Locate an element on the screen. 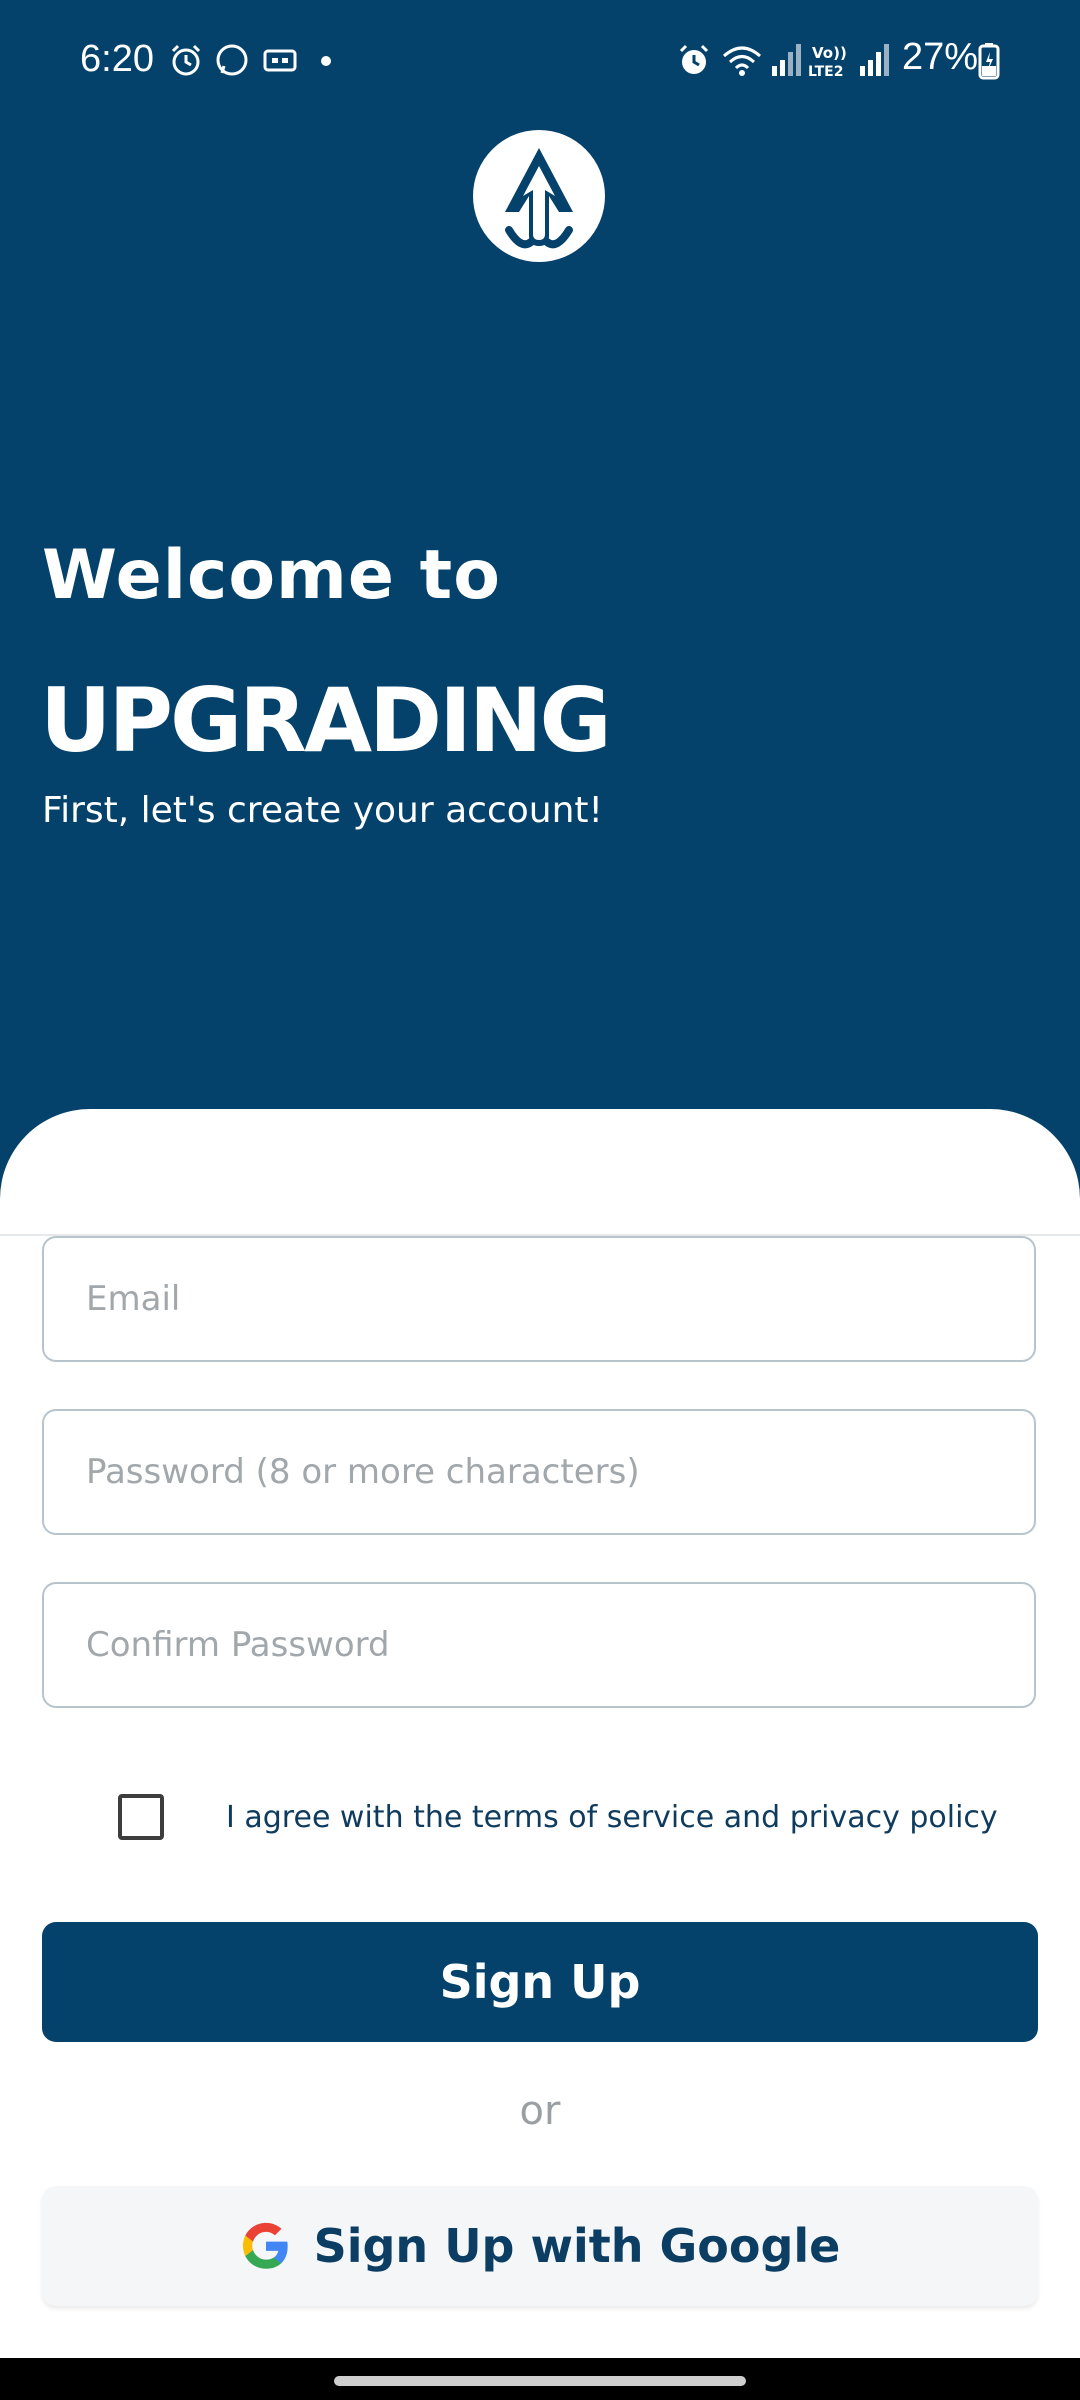 This screenshot has width=1080, height=2400. sign-up-label: Sign Up is located at coordinates (540, 1982).